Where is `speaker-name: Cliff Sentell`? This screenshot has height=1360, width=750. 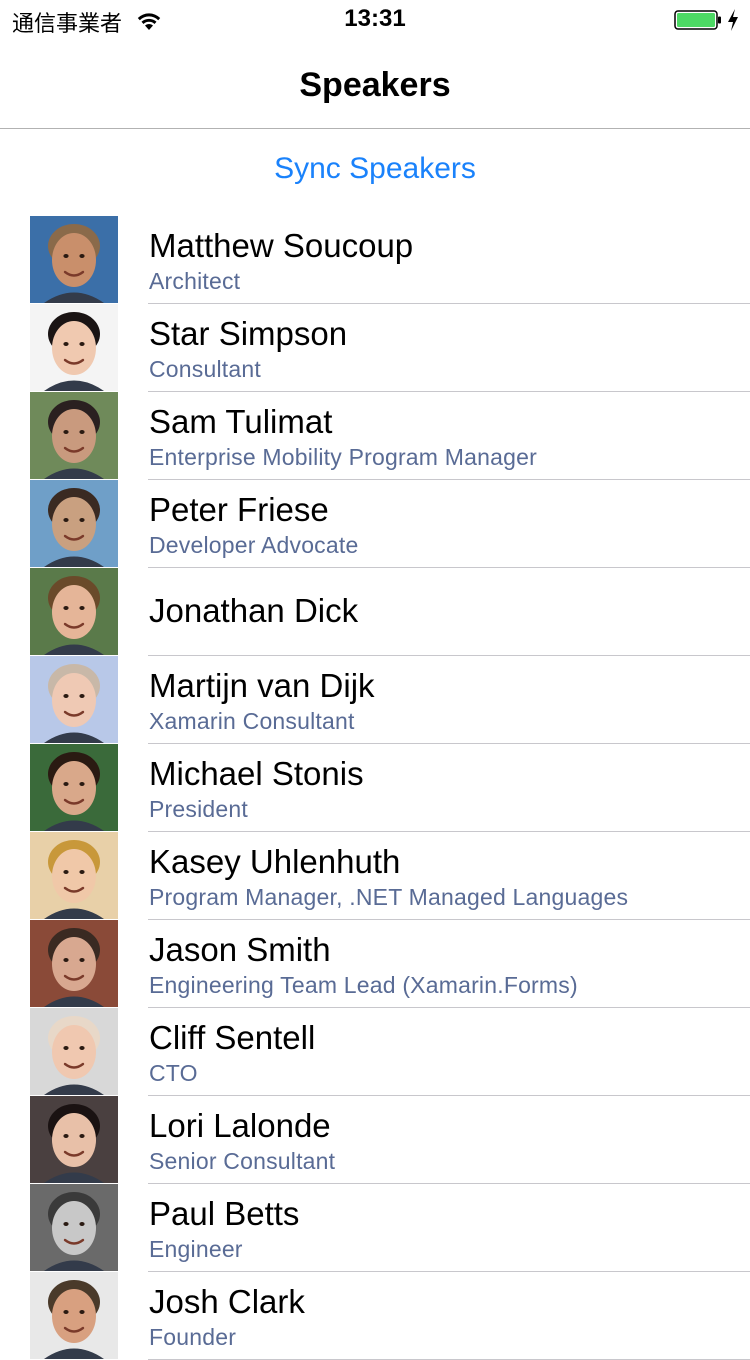
speaker-name: Cliff Sentell is located at coordinates (232, 1037).